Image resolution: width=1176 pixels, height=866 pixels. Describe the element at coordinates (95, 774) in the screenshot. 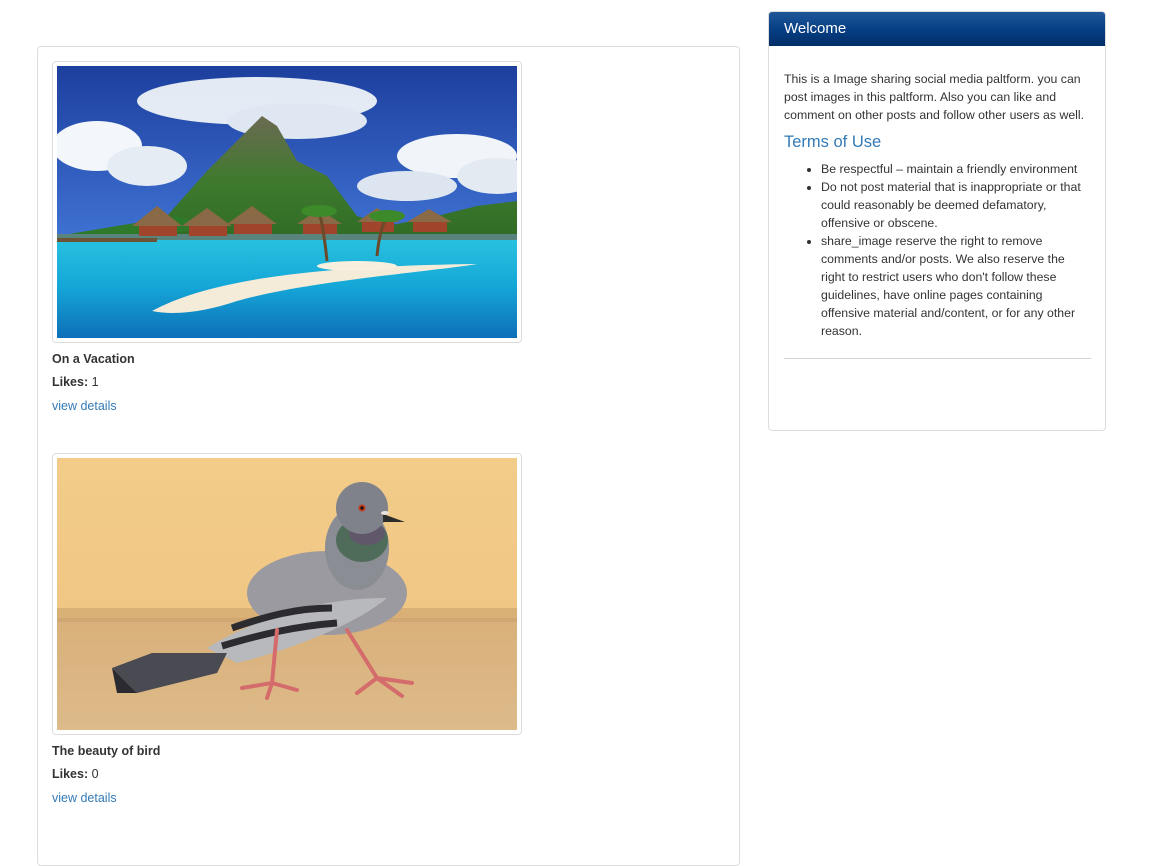

I see `likes-count: 0` at that location.